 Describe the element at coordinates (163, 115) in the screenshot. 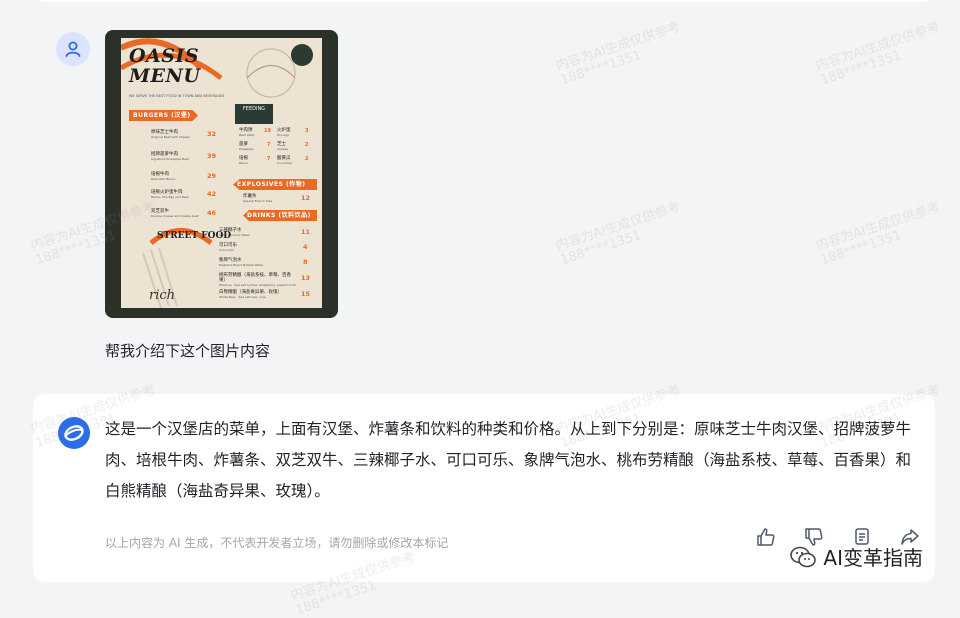

I see `burgers-section-label: BURGERS (汉堡)` at that location.